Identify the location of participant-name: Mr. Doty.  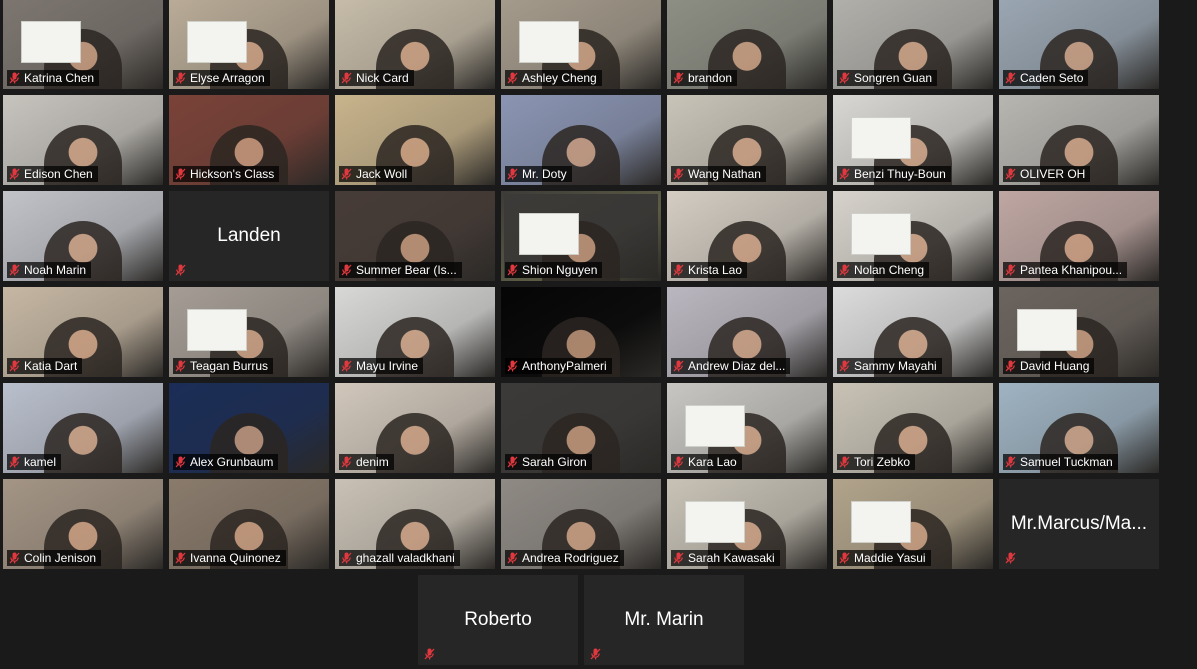
(544, 174).